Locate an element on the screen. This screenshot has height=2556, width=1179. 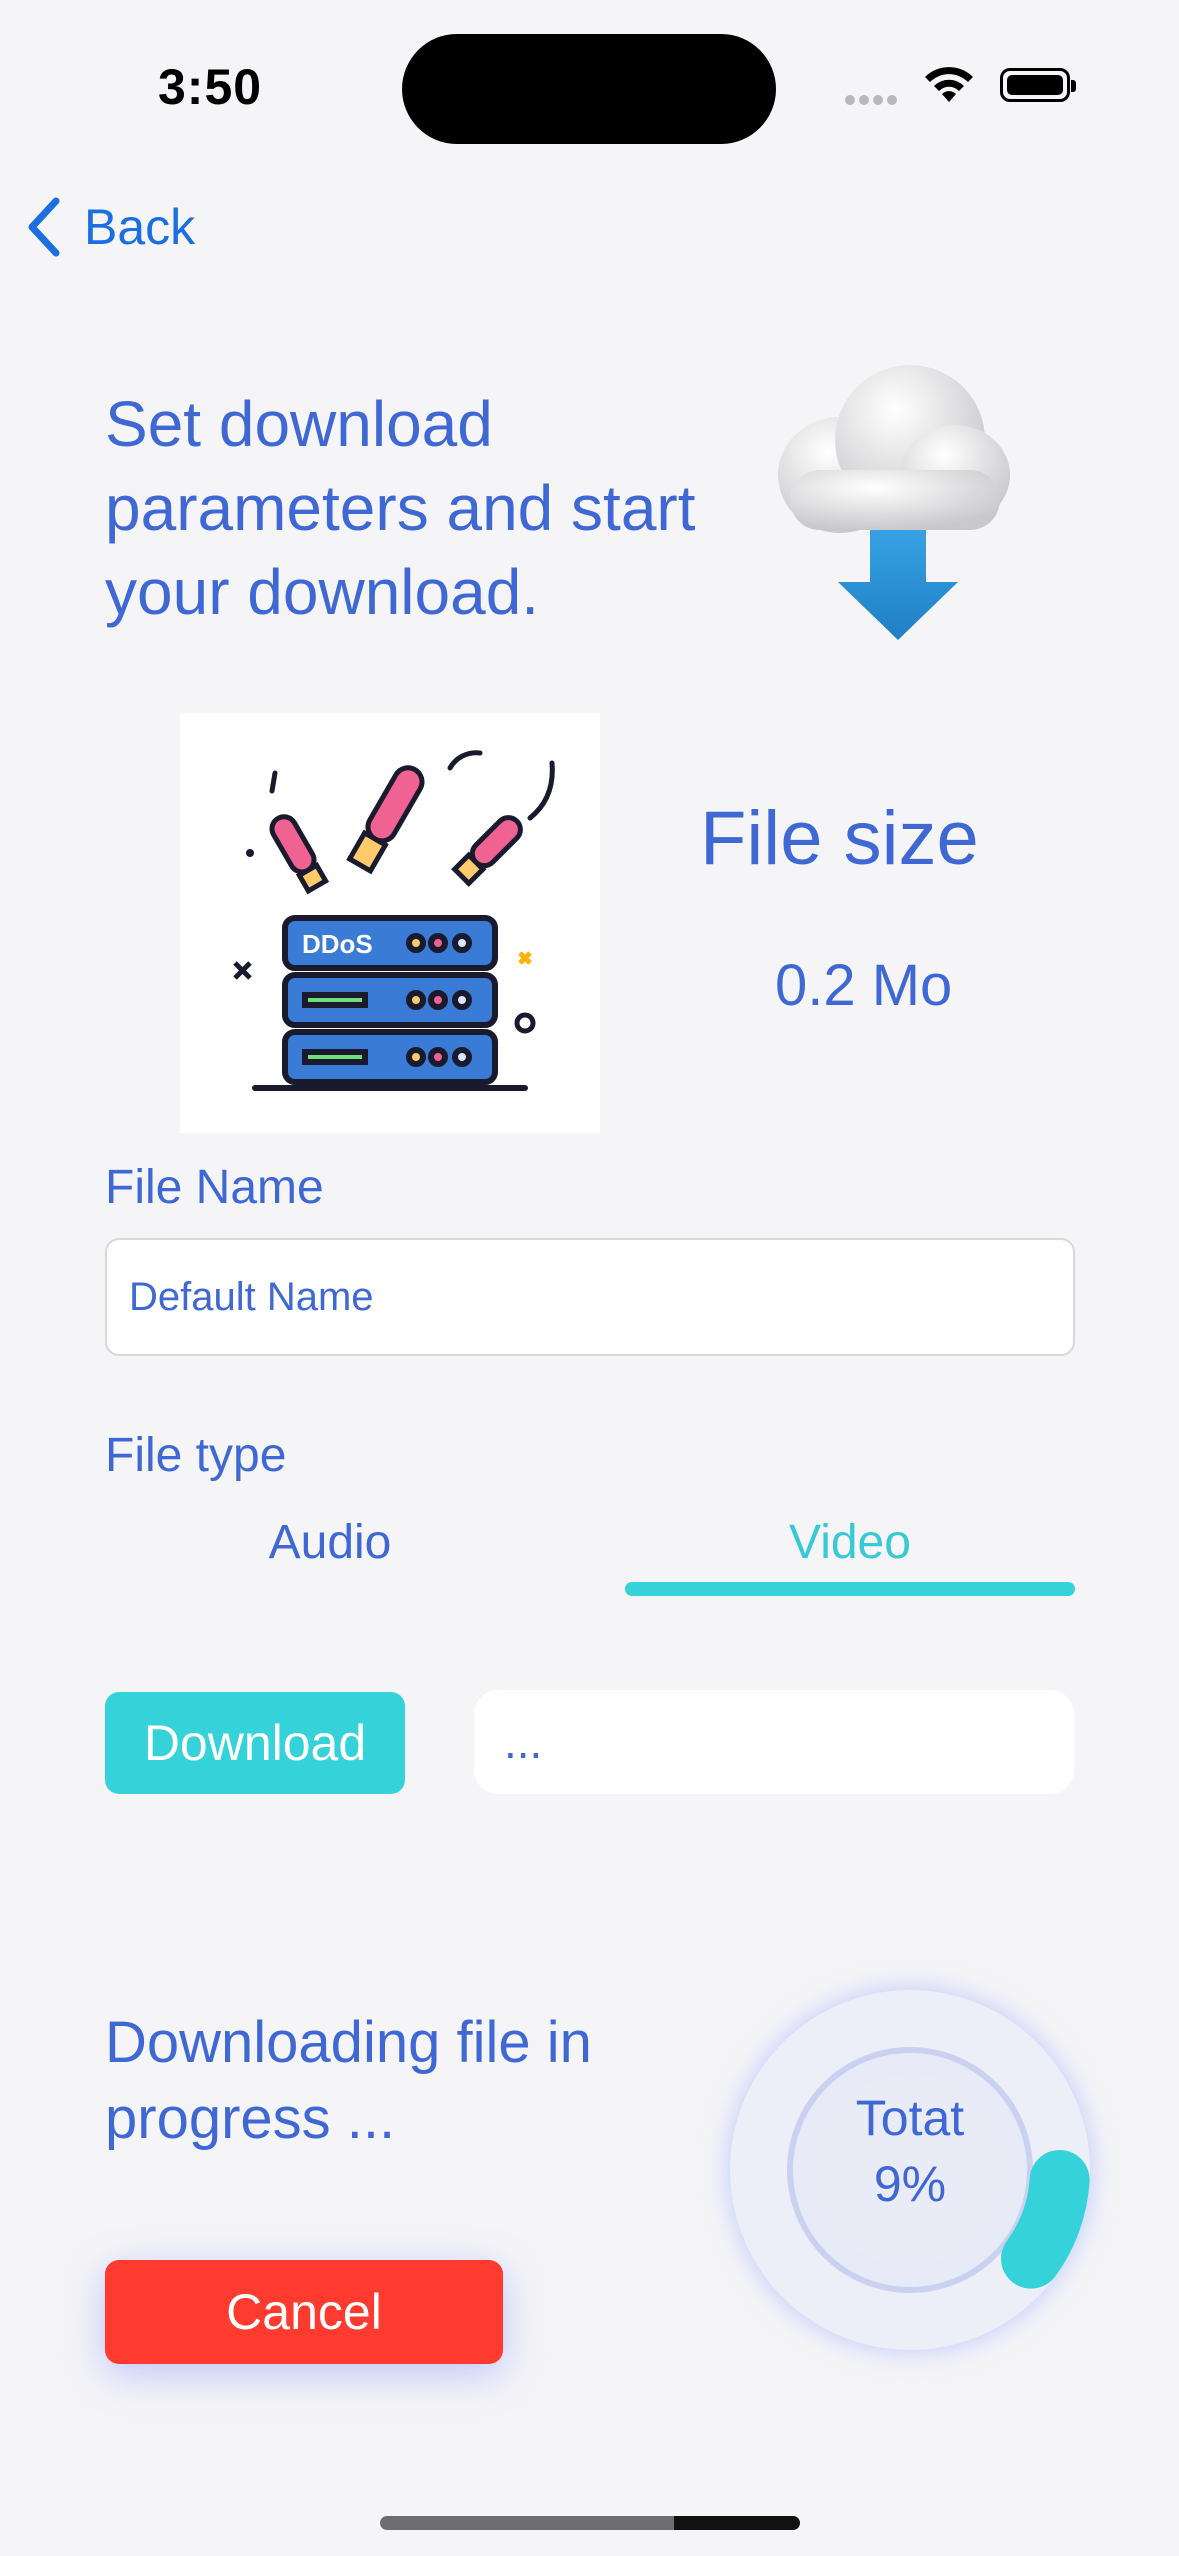
chevron-left-icon is located at coordinates (44, 227).